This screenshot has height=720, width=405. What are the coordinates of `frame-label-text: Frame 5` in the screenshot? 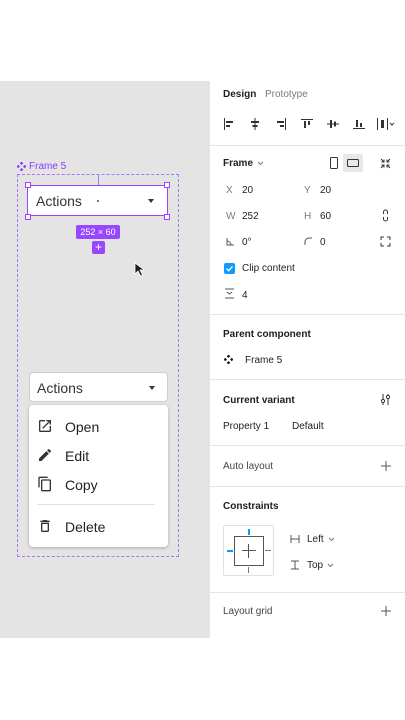 It's located at (48, 166).